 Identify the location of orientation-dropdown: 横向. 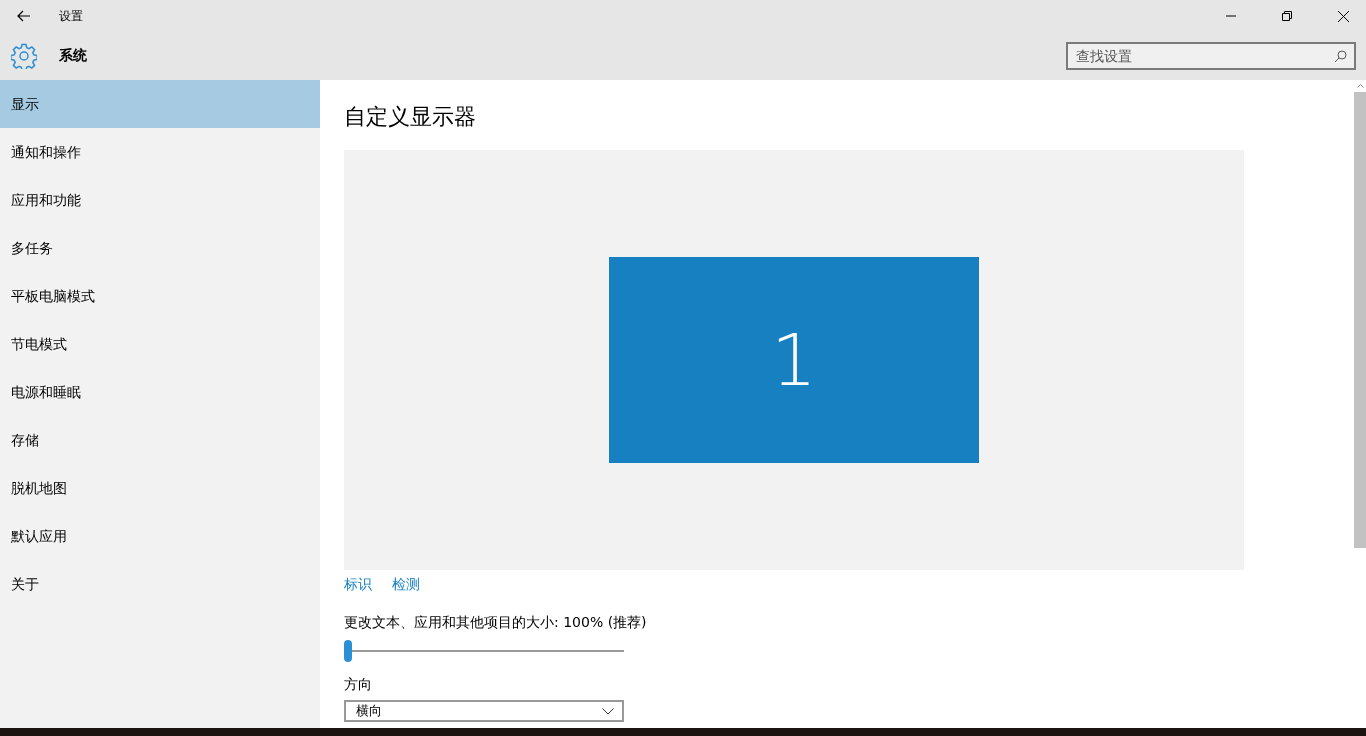
(484, 711).